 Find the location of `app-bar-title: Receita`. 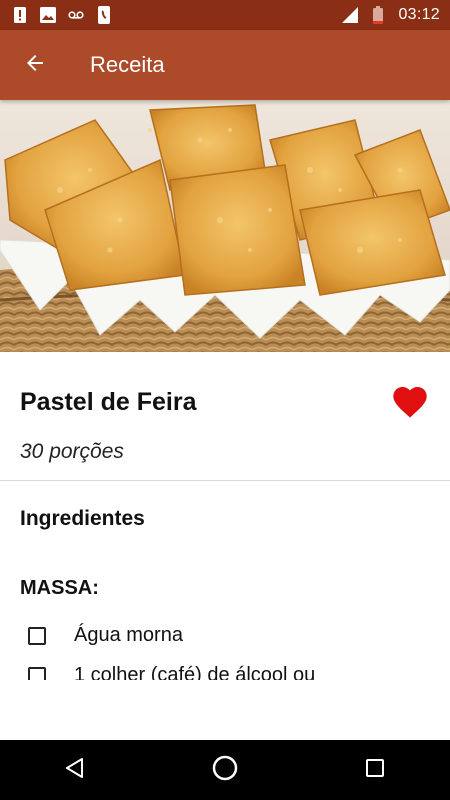

app-bar-title: Receita is located at coordinates (127, 64).